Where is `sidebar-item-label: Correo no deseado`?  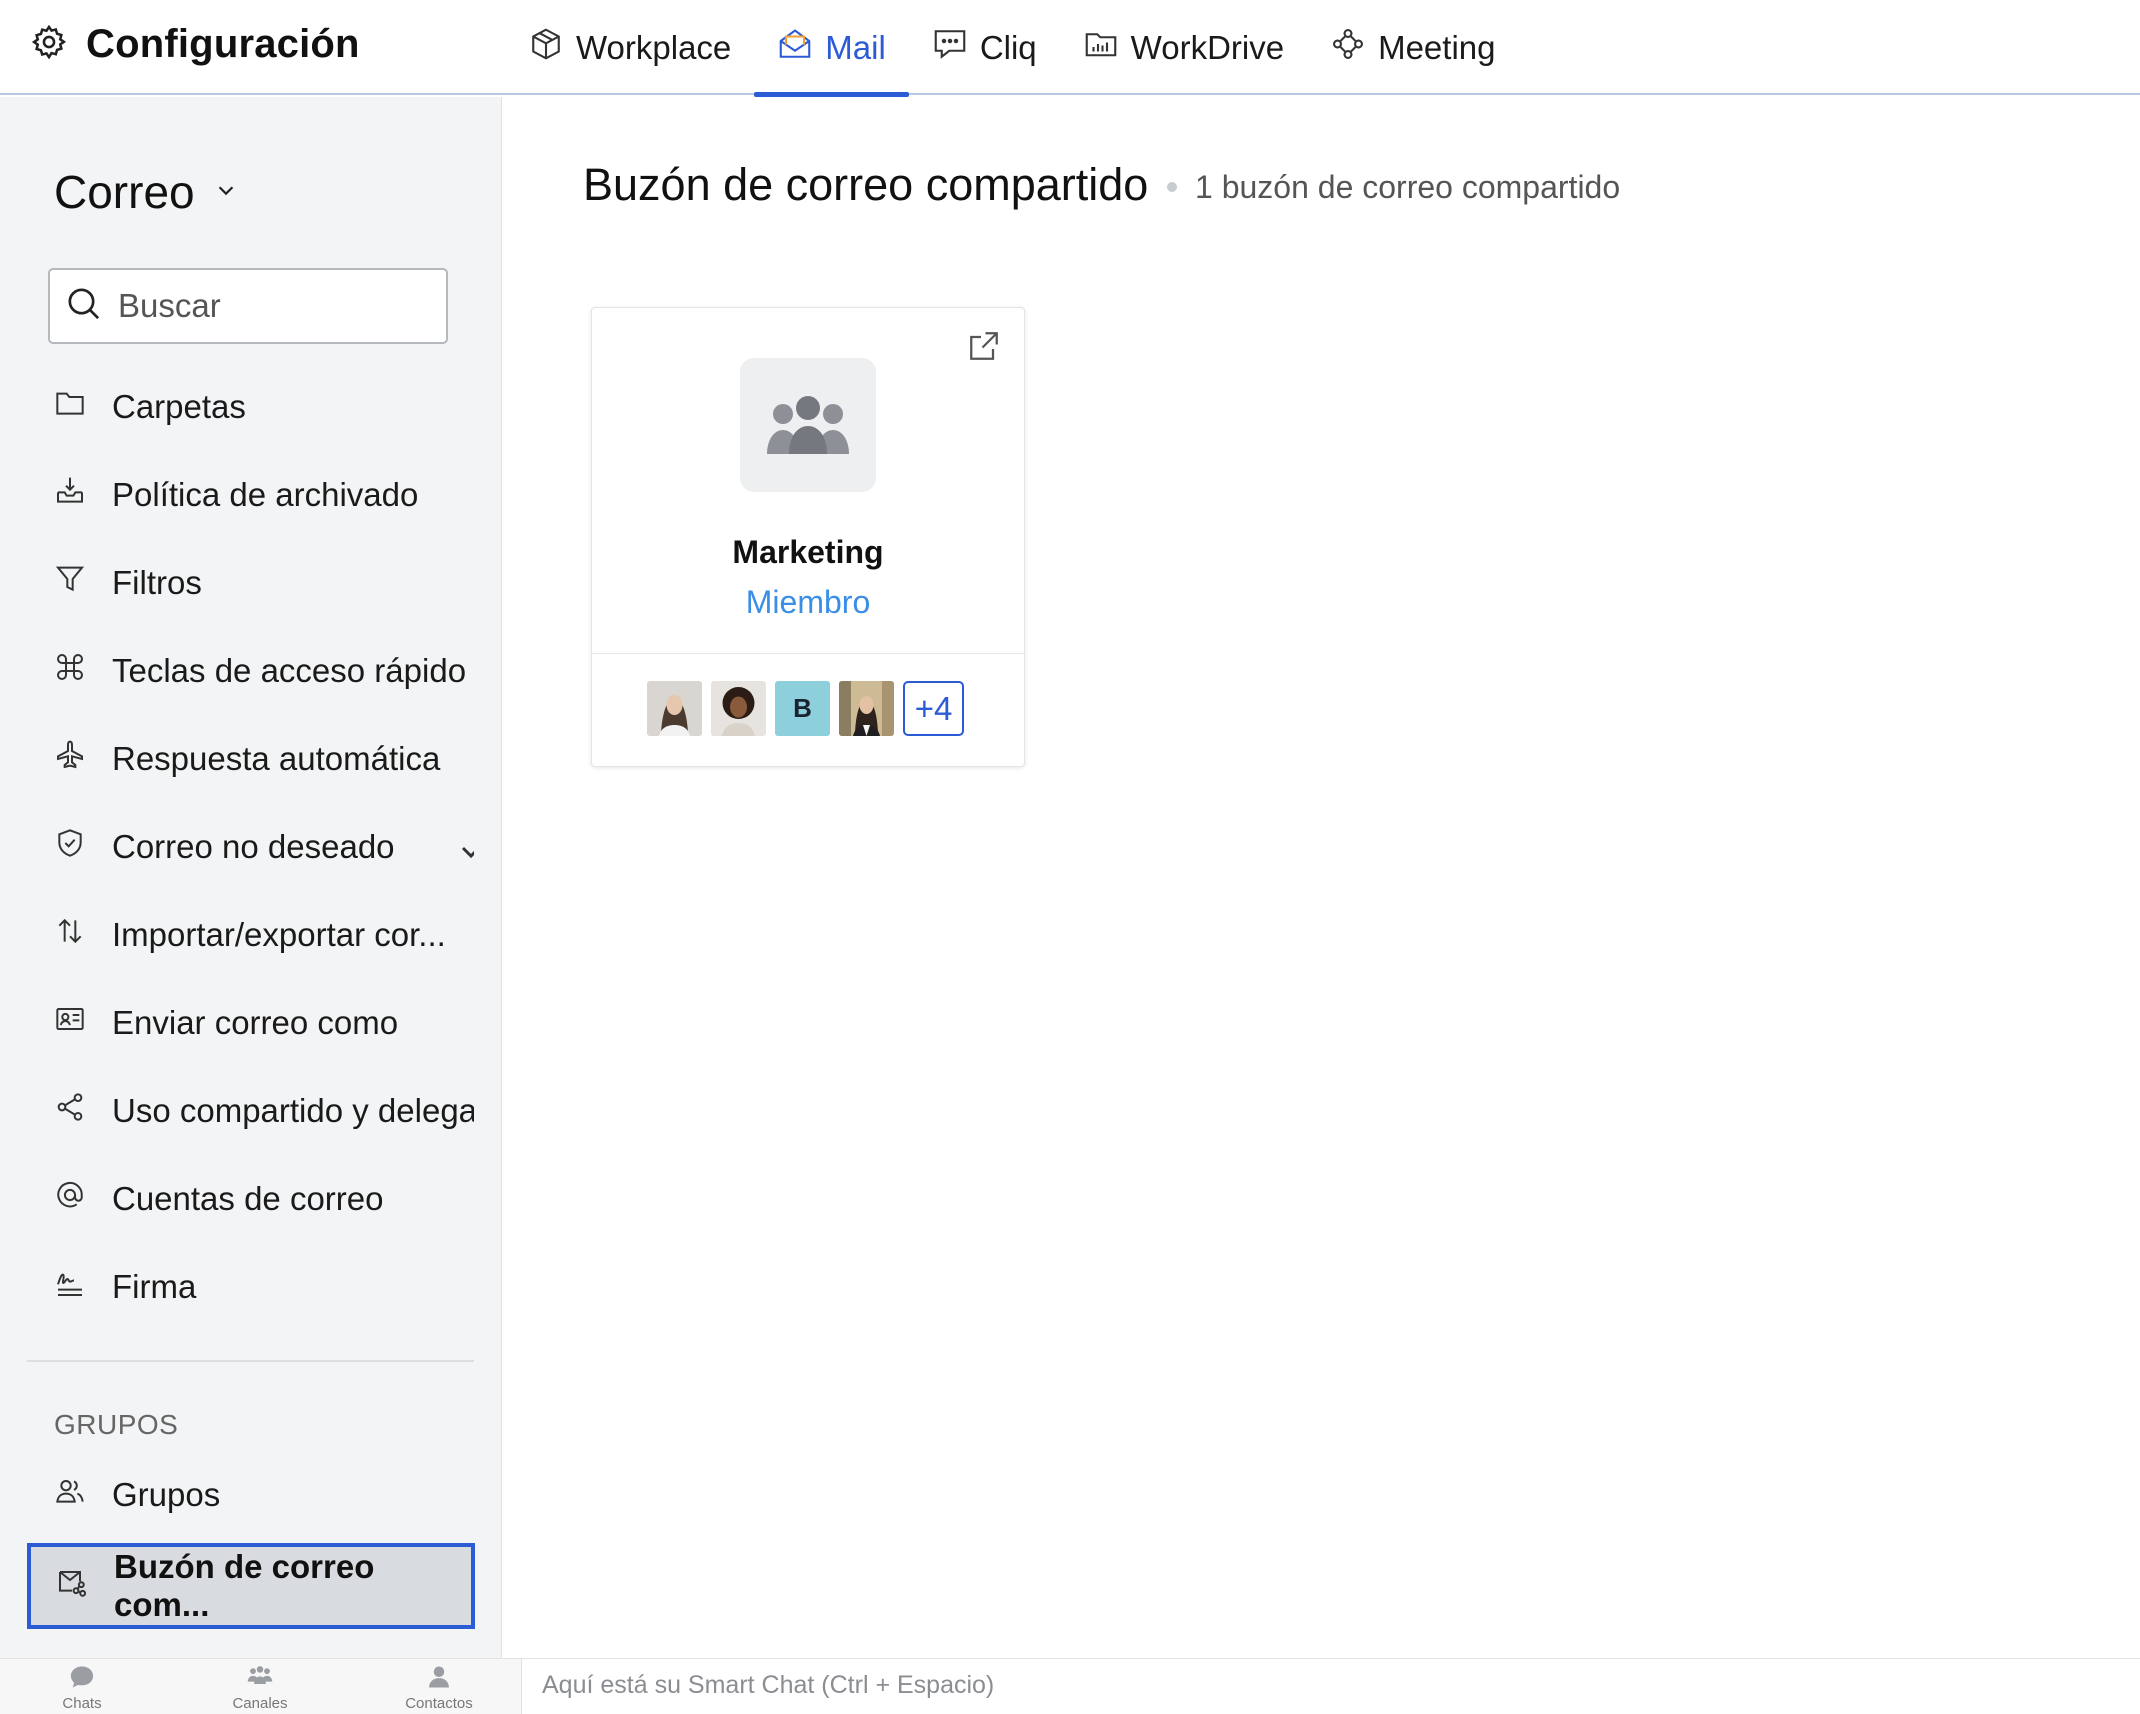 sidebar-item-label: Correo no deseado is located at coordinates (253, 846).